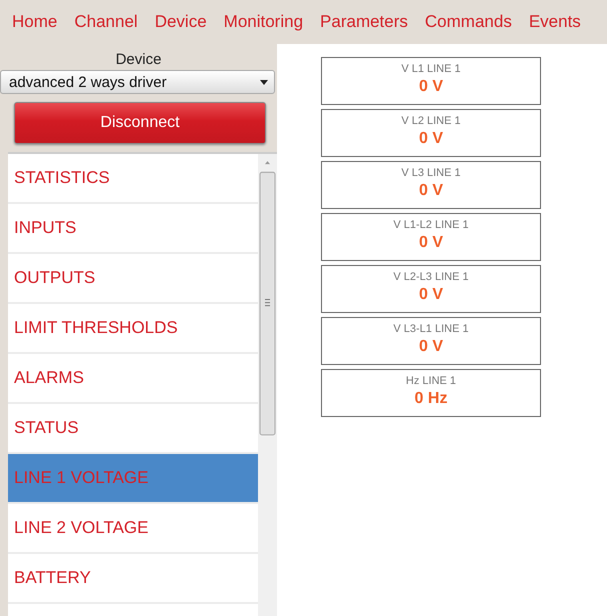  I want to click on caret-icon, so click(264, 82).